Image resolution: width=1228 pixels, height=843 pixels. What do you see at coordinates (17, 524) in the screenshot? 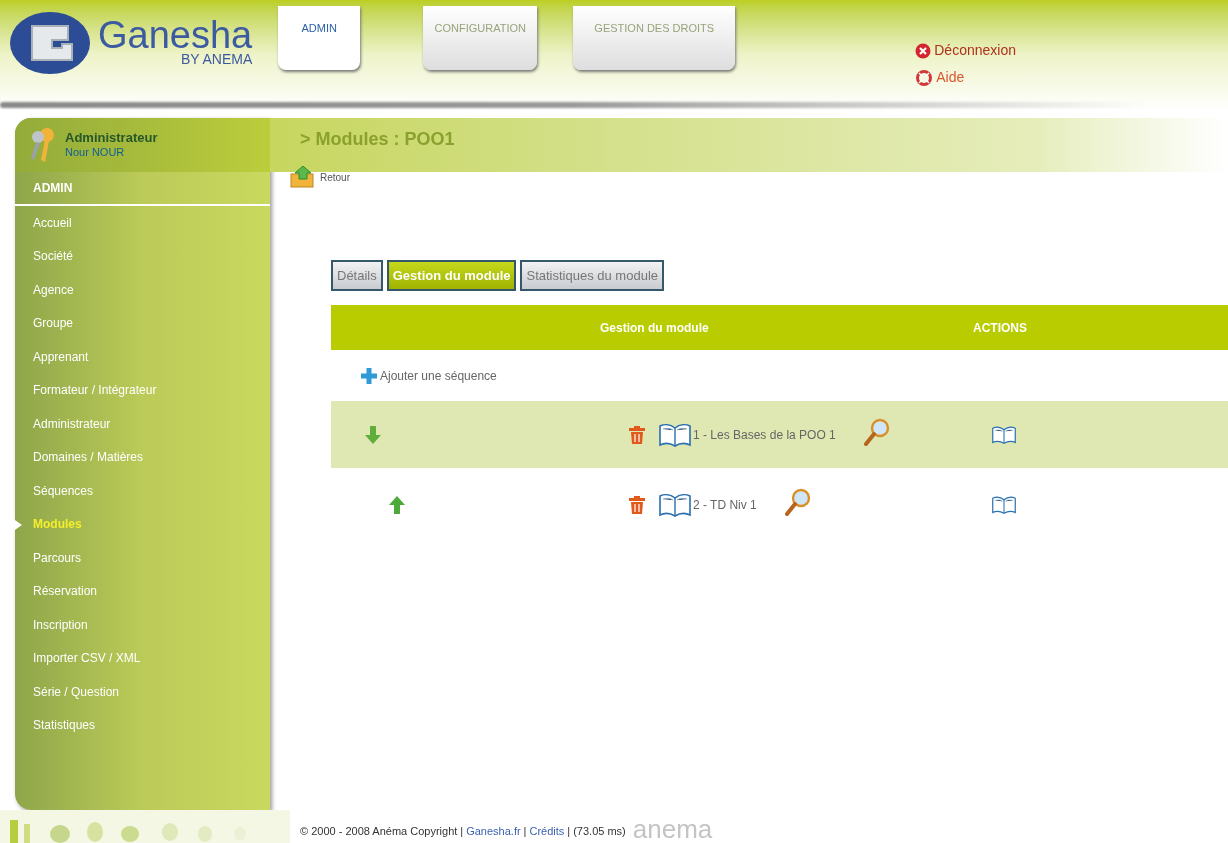
I see `pointer-icon` at bounding box center [17, 524].